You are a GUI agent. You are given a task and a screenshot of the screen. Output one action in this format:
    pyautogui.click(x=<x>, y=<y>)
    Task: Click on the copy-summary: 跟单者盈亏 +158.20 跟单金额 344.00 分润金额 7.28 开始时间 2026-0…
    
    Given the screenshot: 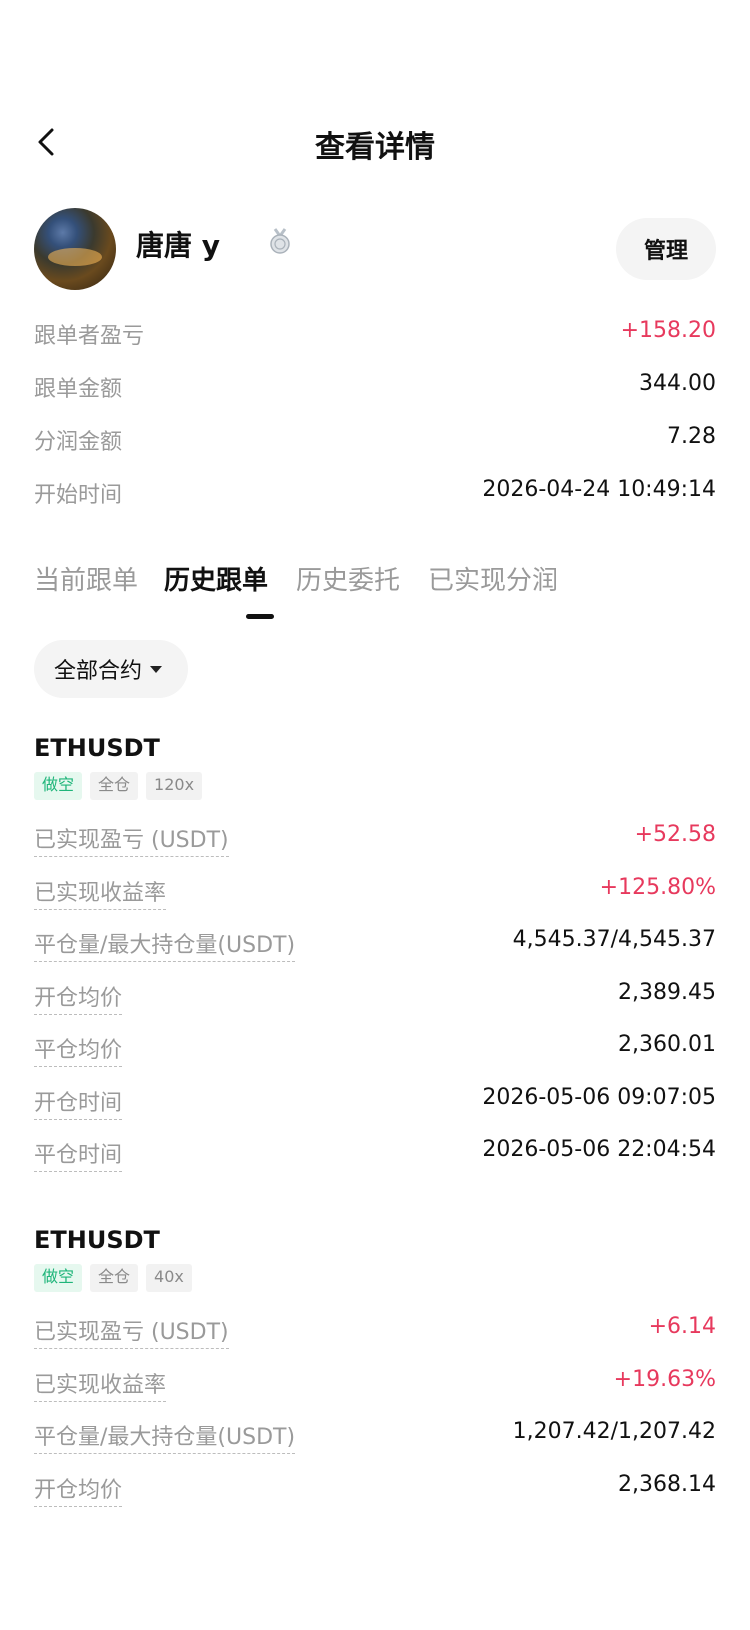 What is the action you would take?
    pyautogui.click(x=375, y=424)
    